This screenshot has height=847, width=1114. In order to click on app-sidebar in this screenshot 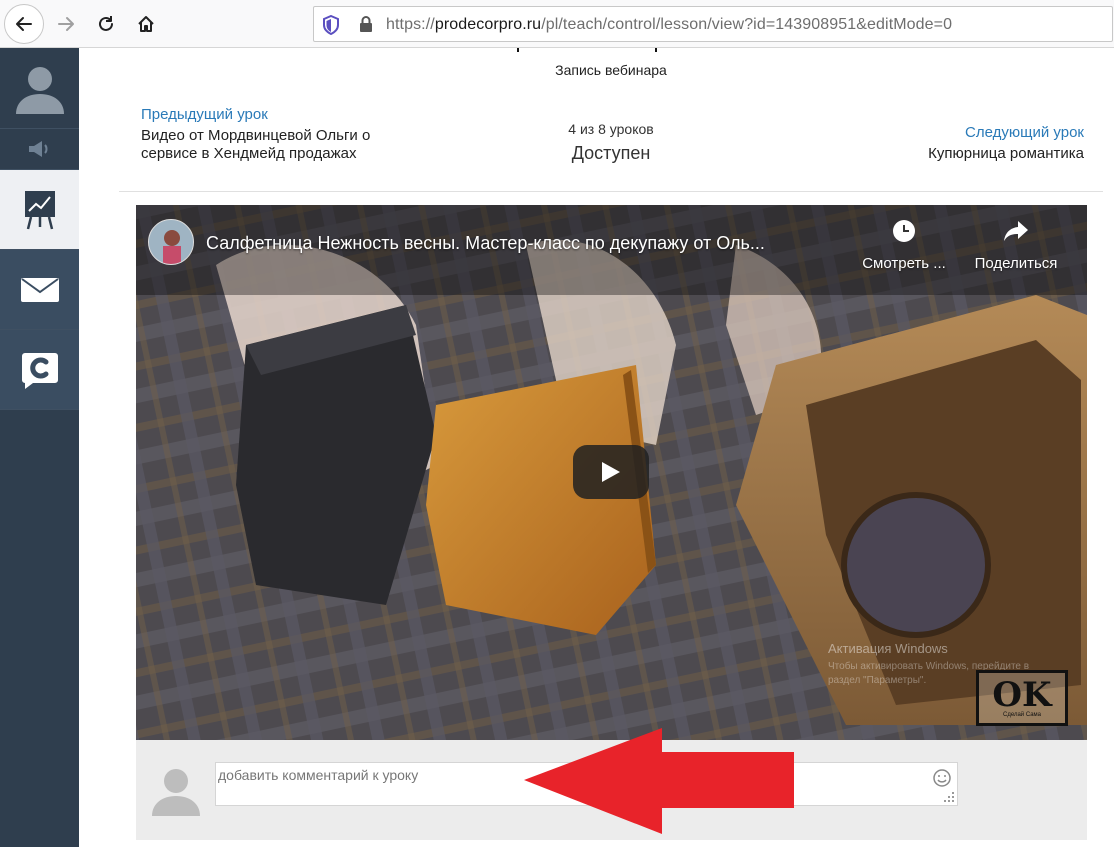, I will do `click(39, 447)`.